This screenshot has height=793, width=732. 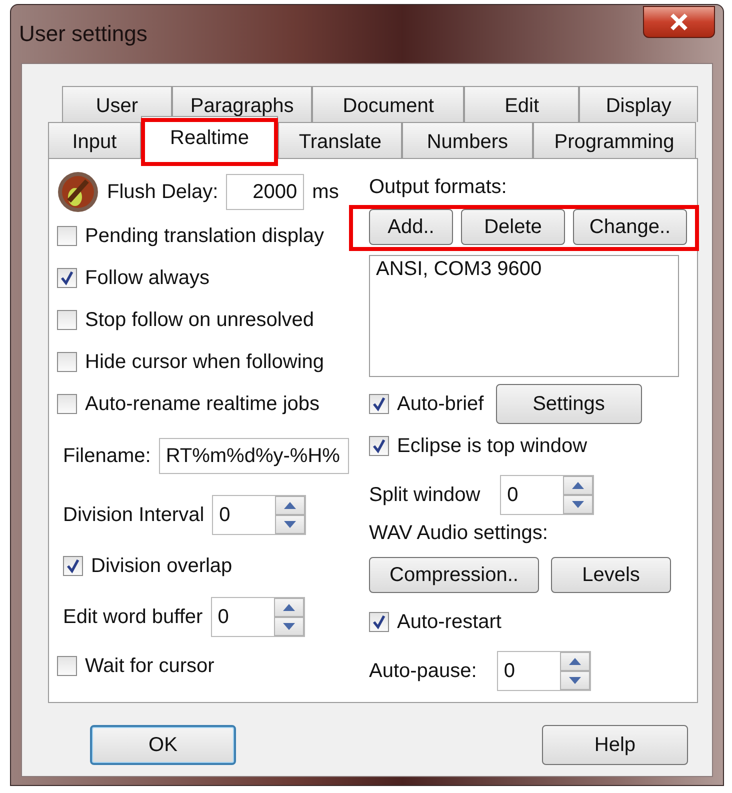 I want to click on tab: Display, so click(x=638, y=104).